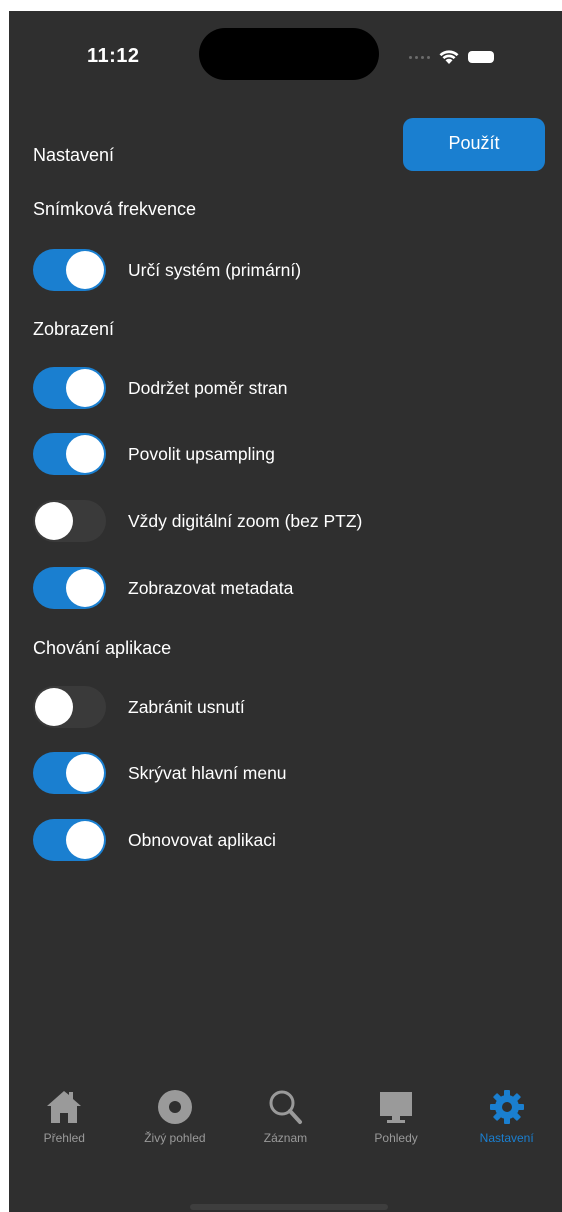 The width and height of the screenshot is (562, 1212). I want to click on tab-label: Živý pohled, so click(175, 1138).